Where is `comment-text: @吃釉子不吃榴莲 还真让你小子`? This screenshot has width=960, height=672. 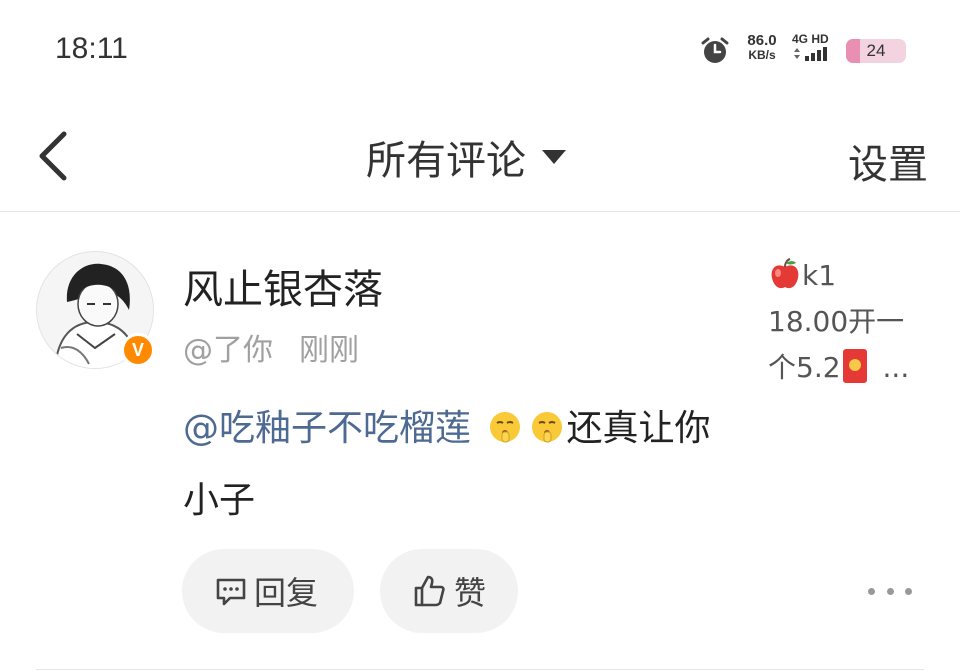
comment-text: @吃釉子不吃榴莲 还真让你小子 is located at coordinates (463, 465).